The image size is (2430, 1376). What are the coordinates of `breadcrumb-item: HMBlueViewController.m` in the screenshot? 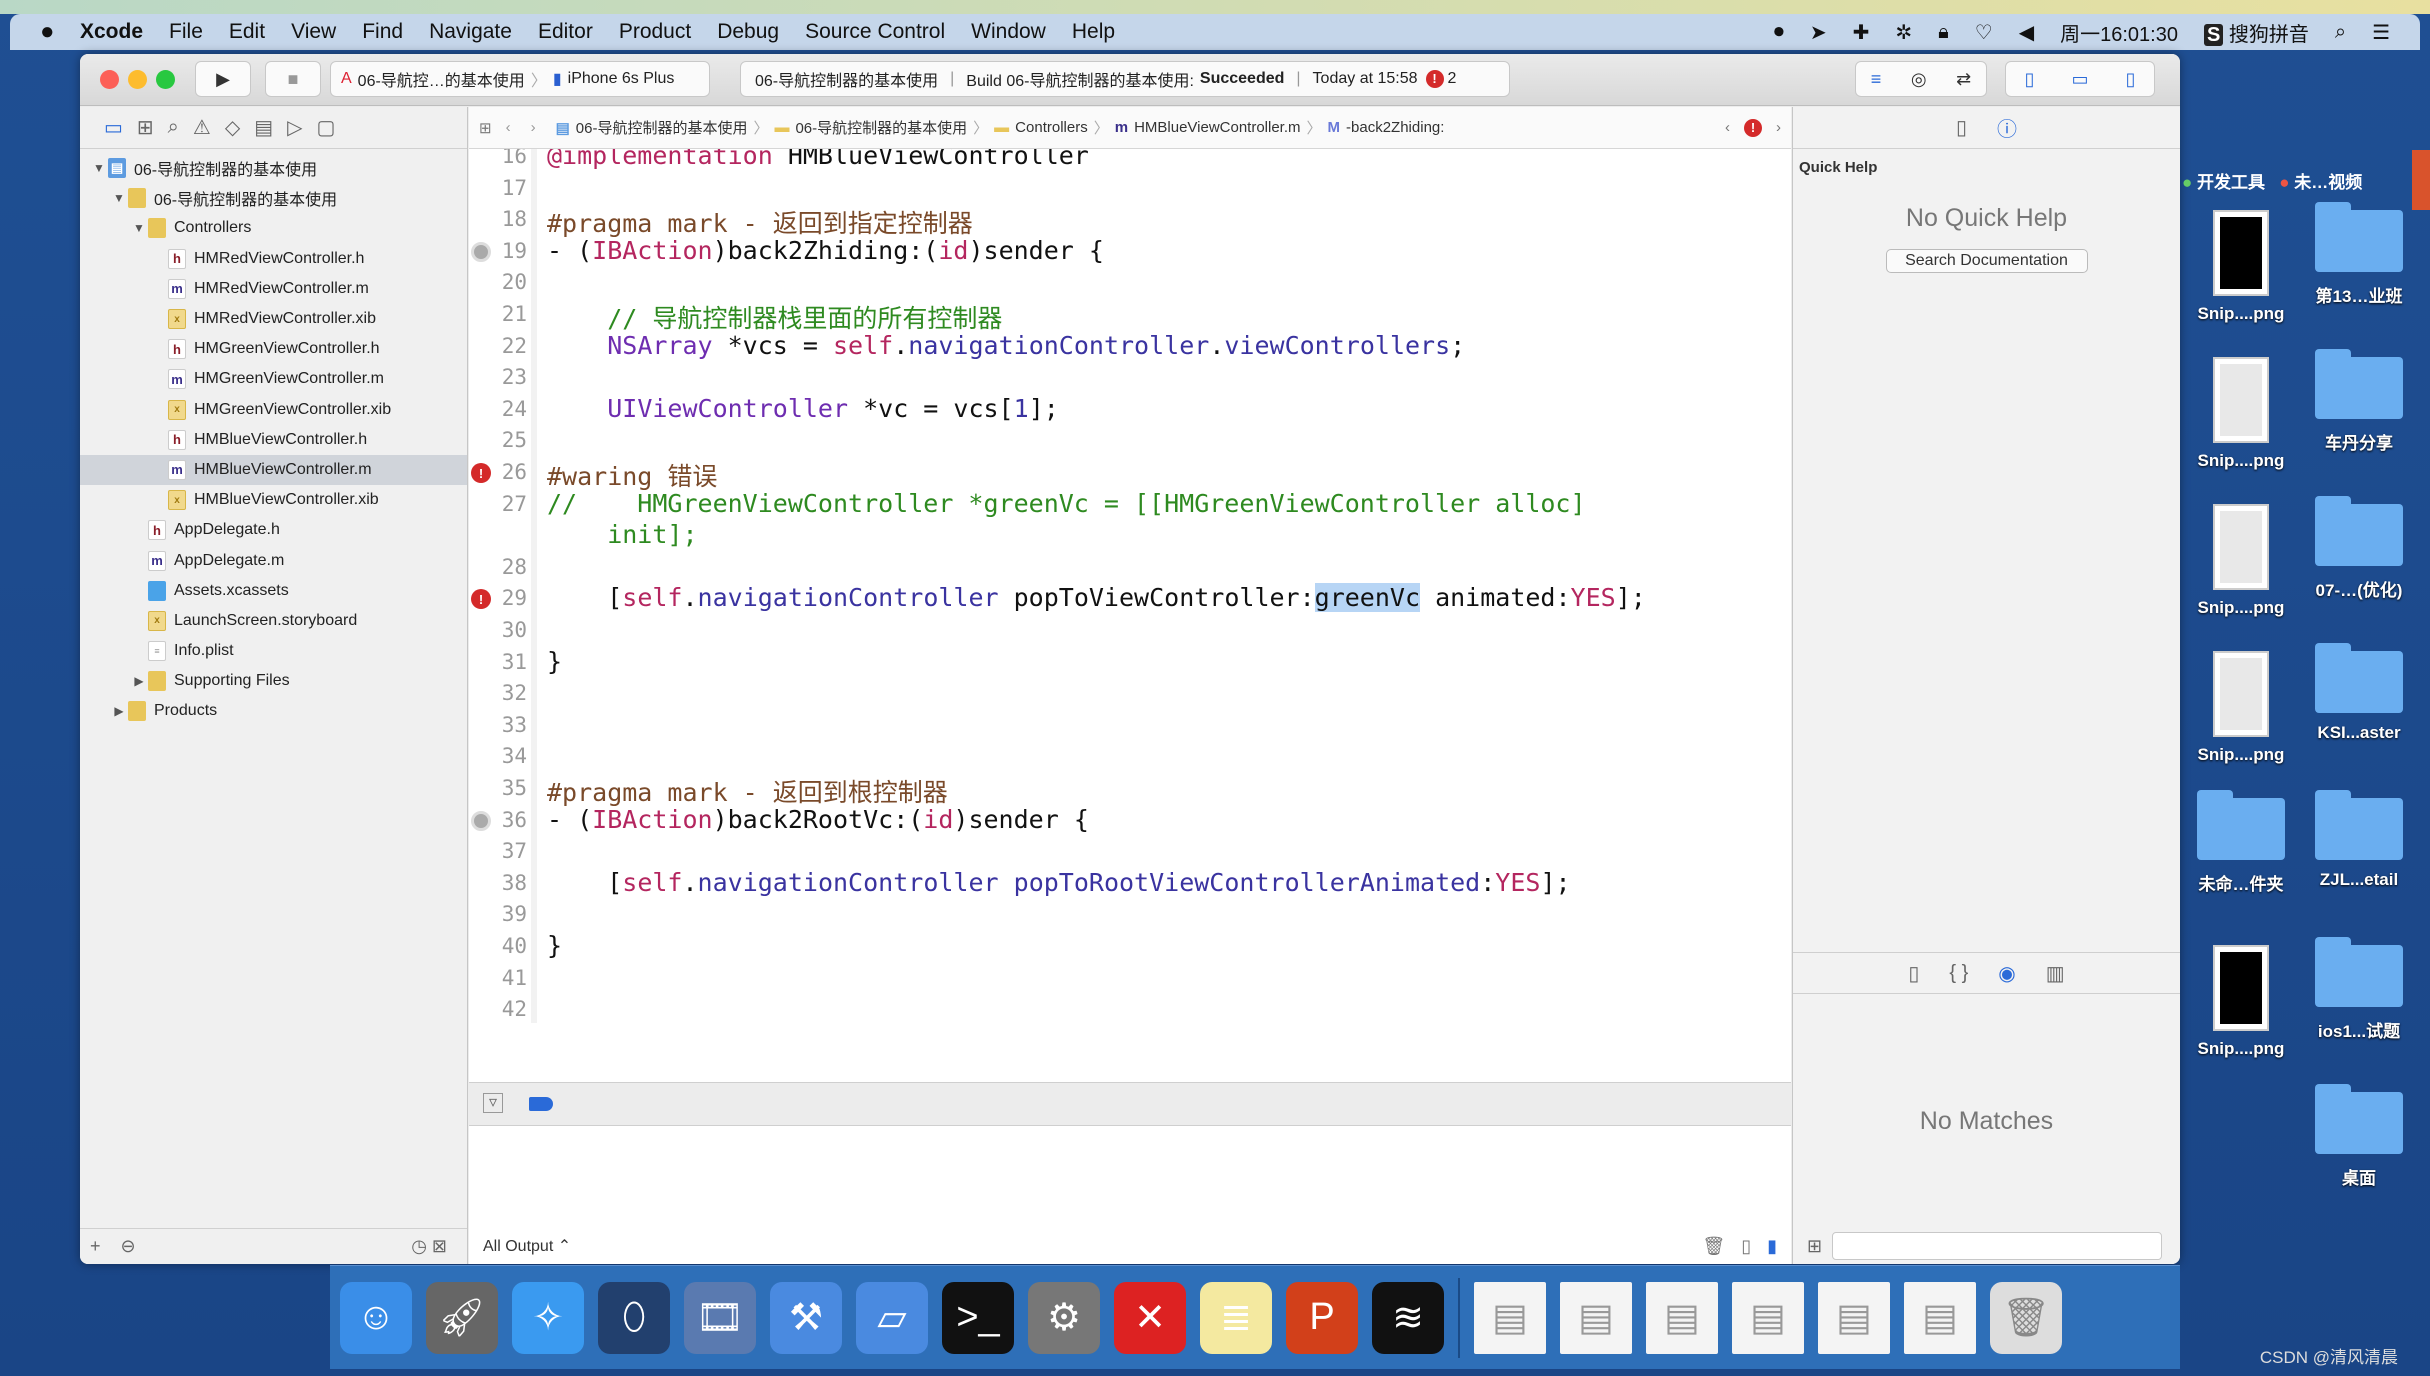 It's located at (1217, 127).